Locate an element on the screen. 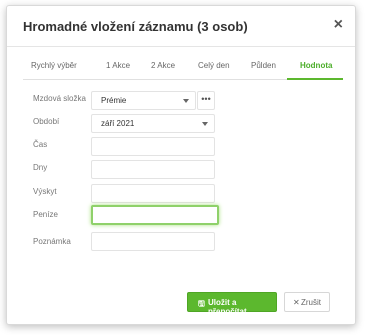 The height and width of the screenshot is (335, 369). label-dny: Dny is located at coordinates (40, 167).